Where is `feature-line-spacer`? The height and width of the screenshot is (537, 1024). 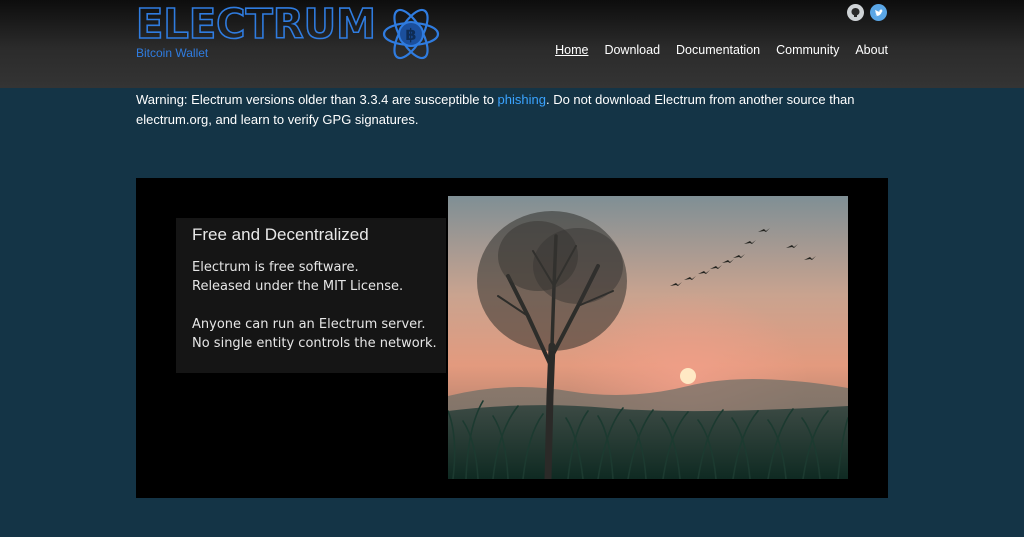 feature-line-spacer is located at coordinates (314, 305).